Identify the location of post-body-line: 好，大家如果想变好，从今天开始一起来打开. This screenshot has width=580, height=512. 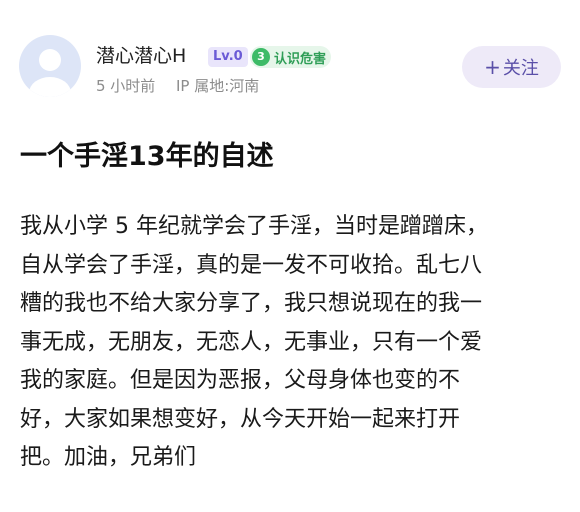
(240, 419).